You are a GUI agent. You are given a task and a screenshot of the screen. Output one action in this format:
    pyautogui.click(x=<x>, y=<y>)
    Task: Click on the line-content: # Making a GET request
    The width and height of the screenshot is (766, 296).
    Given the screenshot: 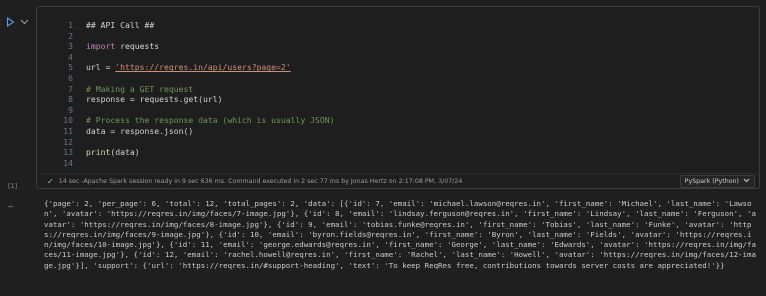 What is the action you would take?
    pyautogui.click(x=139, y=89)
    